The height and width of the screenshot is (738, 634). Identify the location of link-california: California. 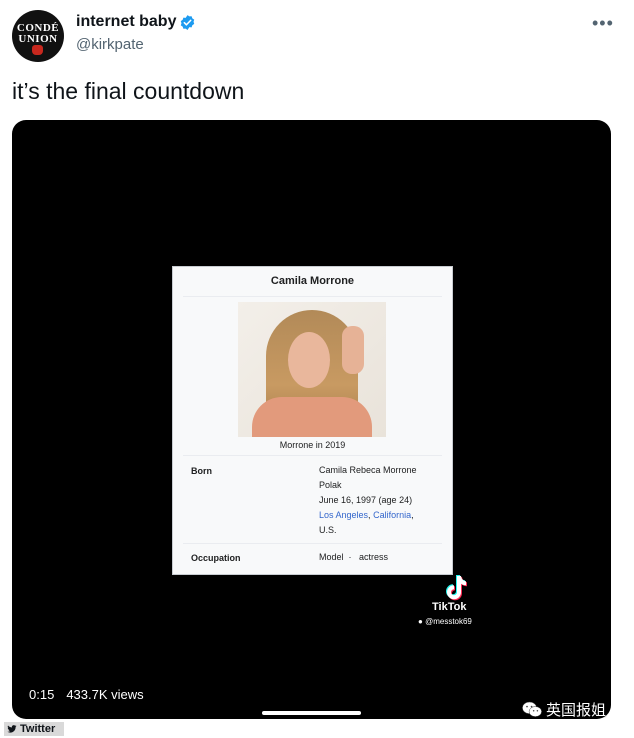
(392, 515).